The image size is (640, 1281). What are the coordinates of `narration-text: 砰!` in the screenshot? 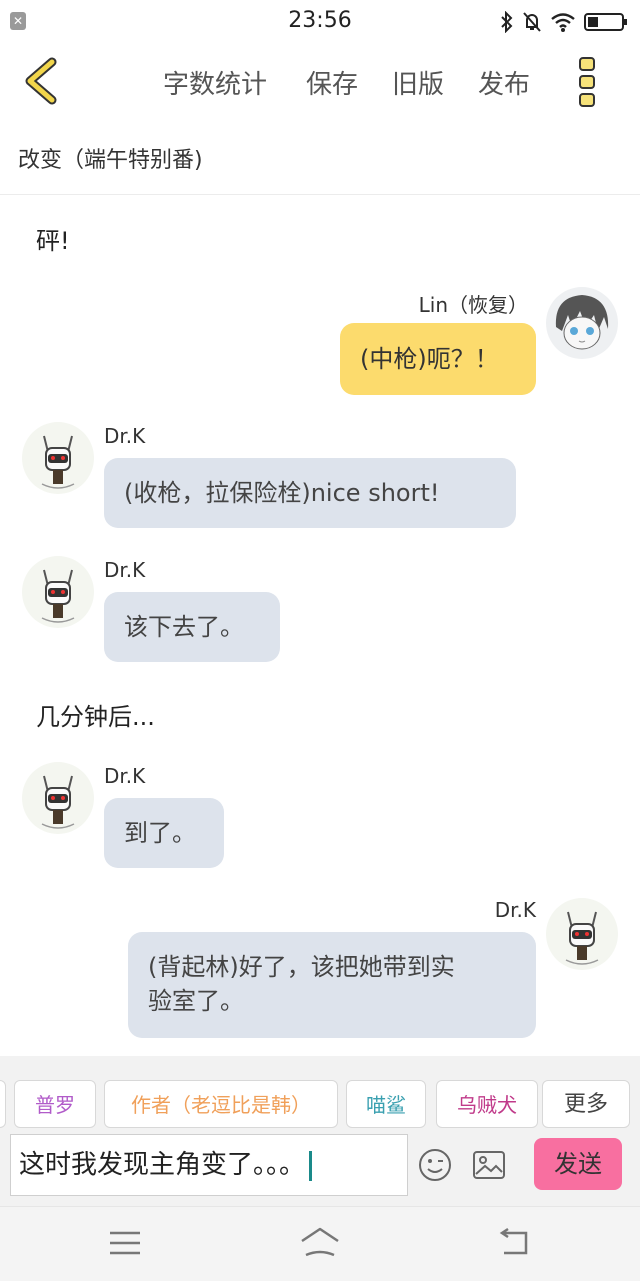 It's located at (53, 241).